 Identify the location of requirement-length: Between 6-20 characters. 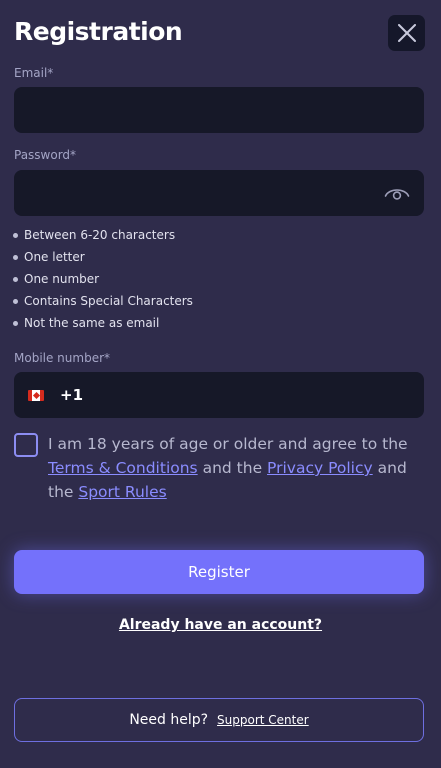
(103, 235).